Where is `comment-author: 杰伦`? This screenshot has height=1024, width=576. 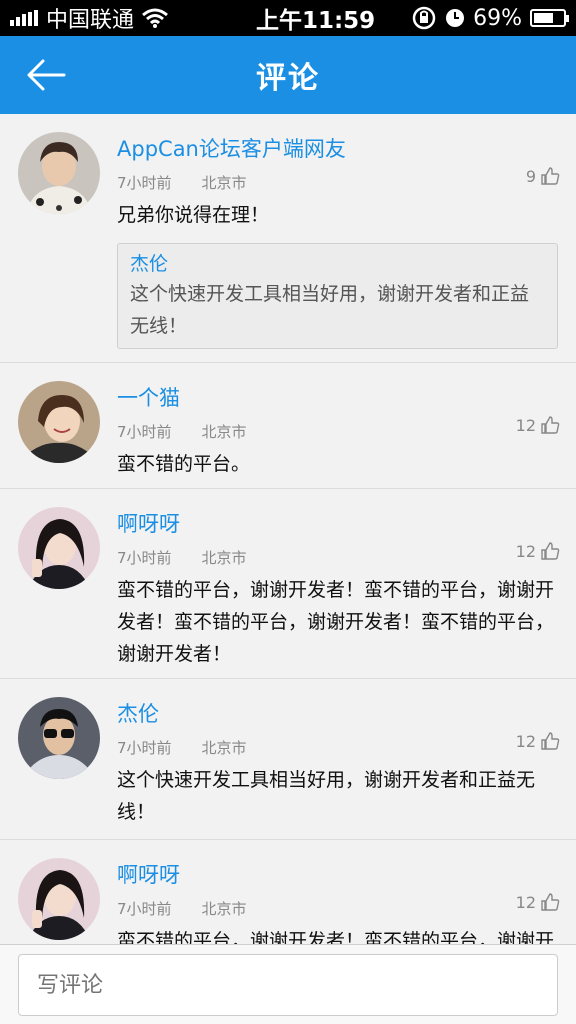
comment-author: 杰伦 is located at coordinates (337, 714).